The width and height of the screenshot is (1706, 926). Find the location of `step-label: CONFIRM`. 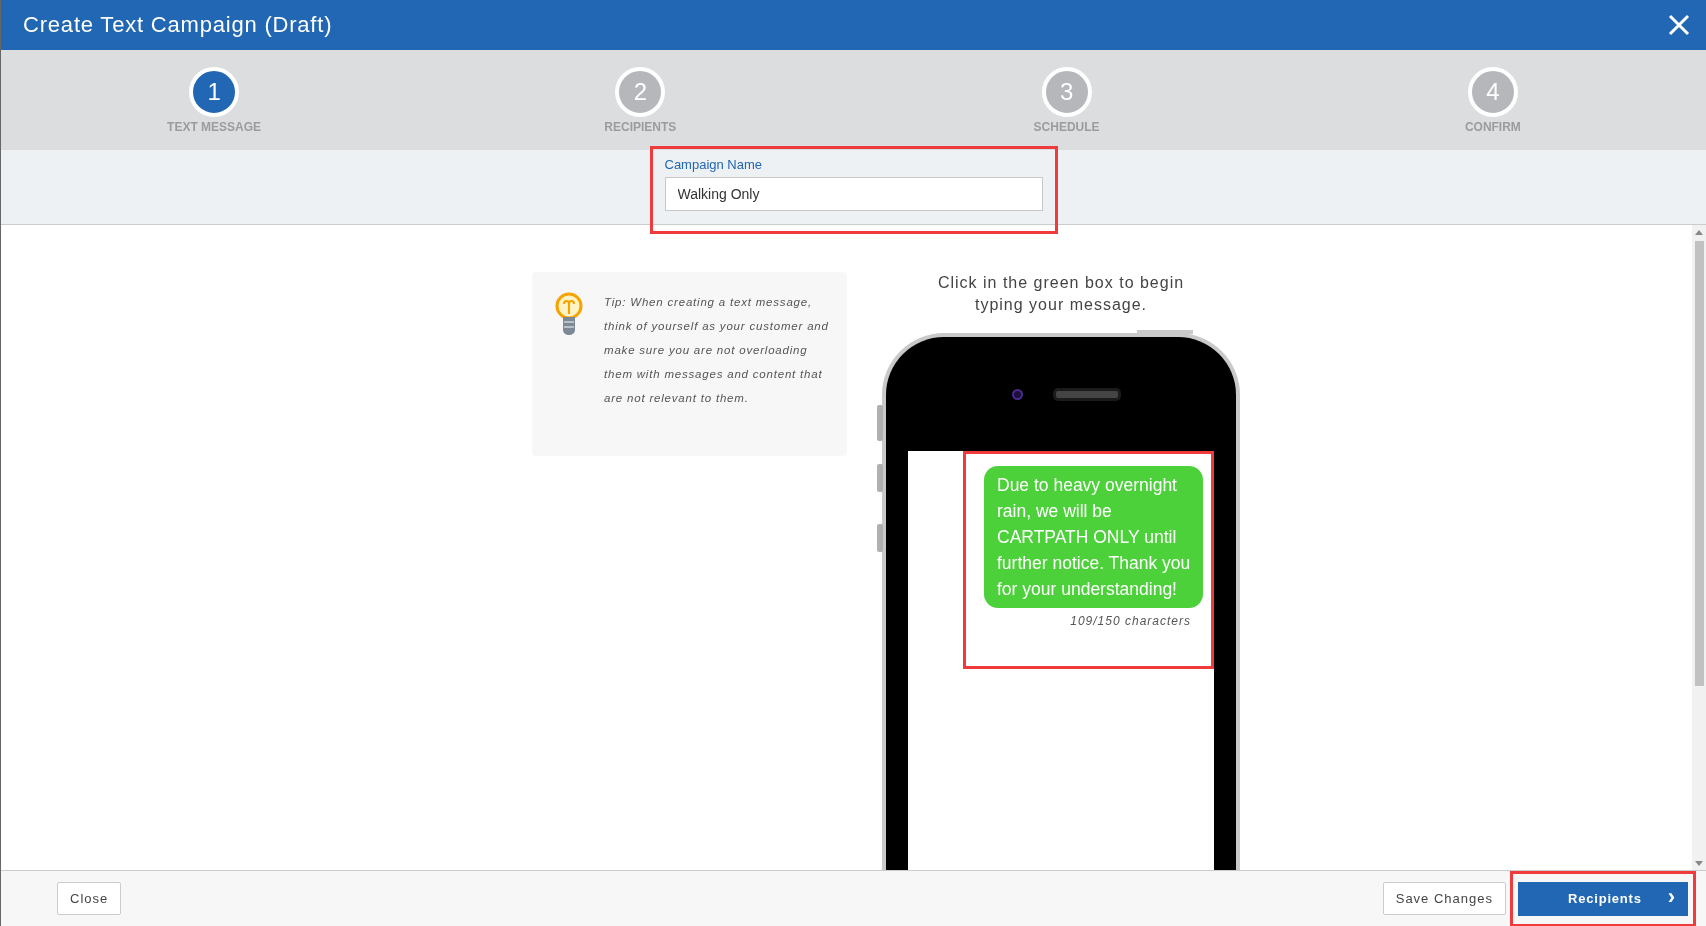

step-label: CONFIRM is located at coordinates (1492, 127).